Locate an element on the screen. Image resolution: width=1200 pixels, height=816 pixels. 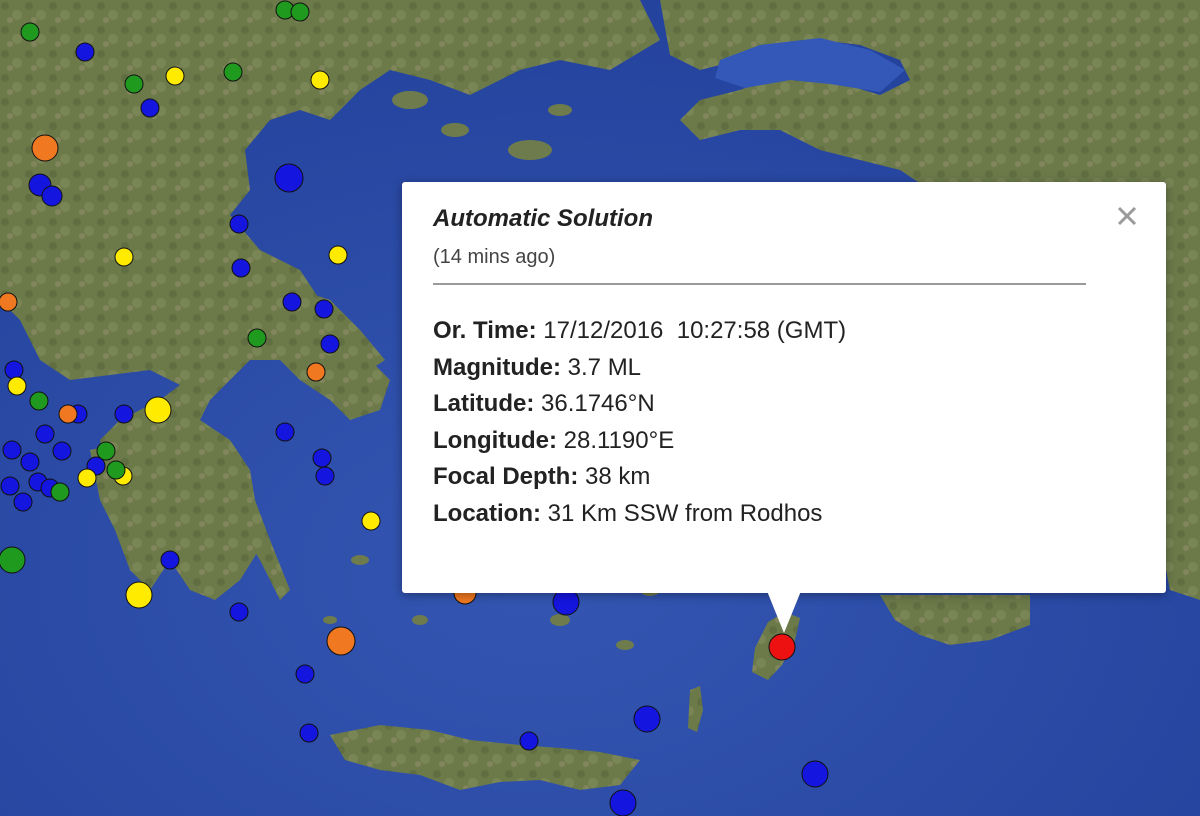
close-icon is located at coordinates (1127, 216).